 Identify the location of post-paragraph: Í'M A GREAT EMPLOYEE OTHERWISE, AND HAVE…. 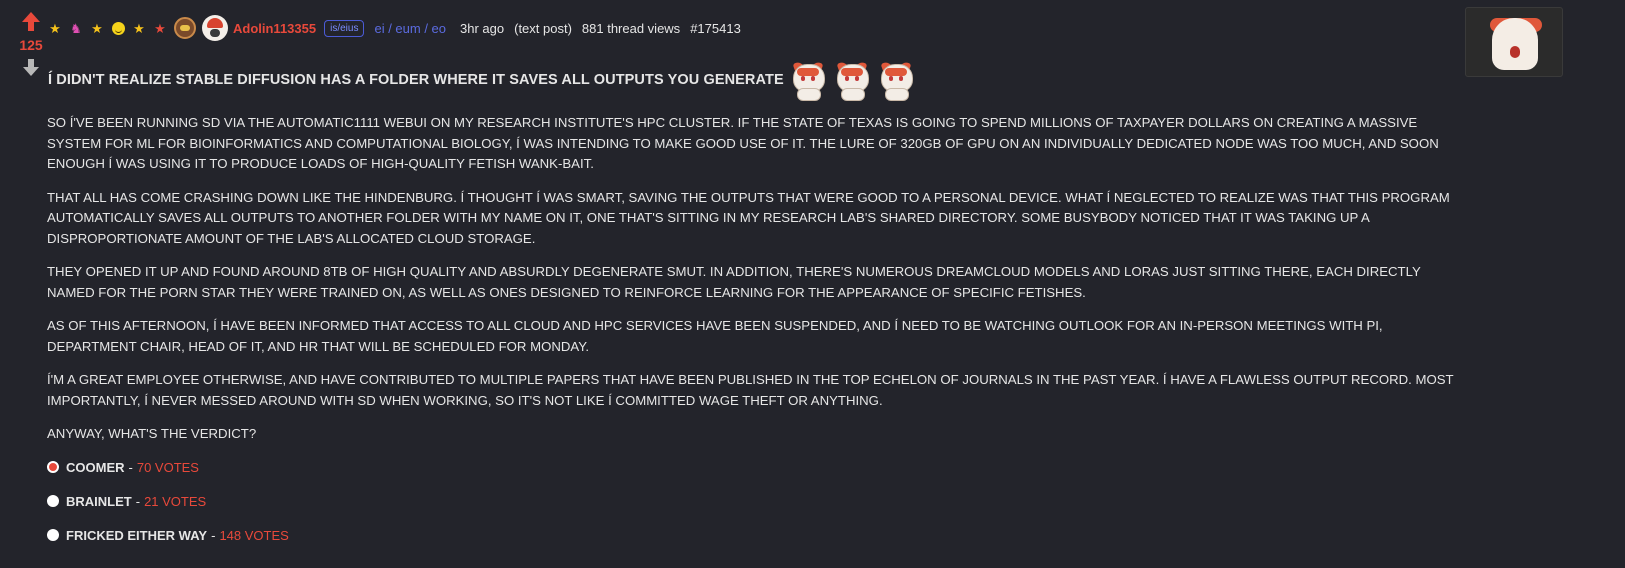
(750, 390).